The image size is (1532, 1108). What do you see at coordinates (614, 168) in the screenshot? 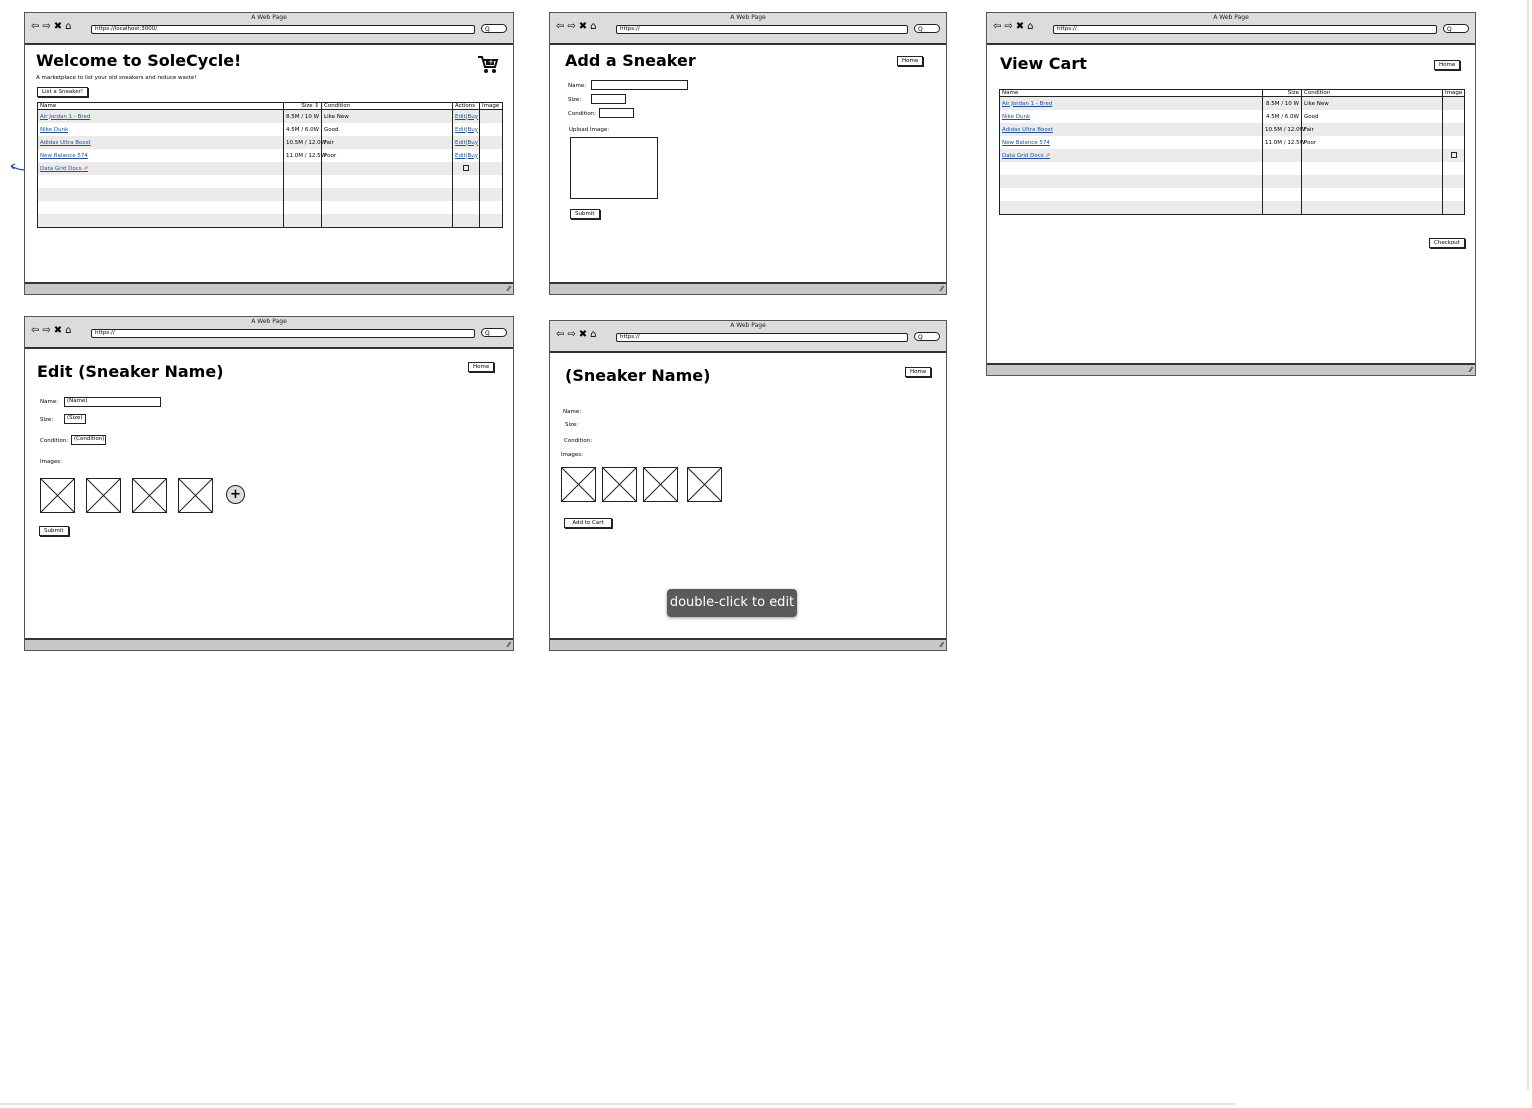
I see `upload-image-dropzone` at bounding box center [614, 168].